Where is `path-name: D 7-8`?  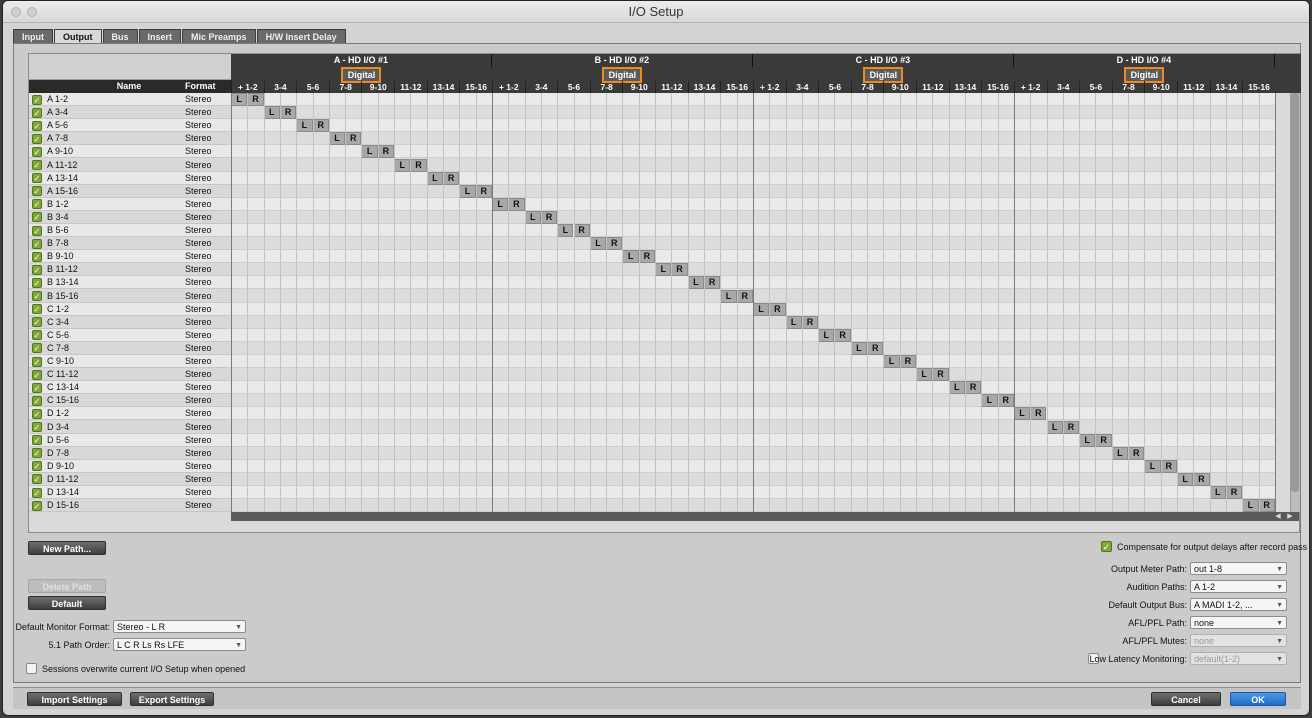 path-name: D 7-8 is located at coordinates (112, 453).